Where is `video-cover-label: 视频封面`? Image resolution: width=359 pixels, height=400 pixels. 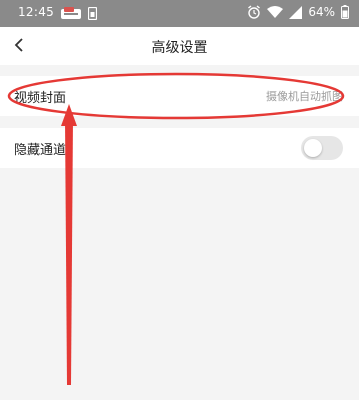
video-cover-label: 视频封面 is located at coordinates (40, 98).